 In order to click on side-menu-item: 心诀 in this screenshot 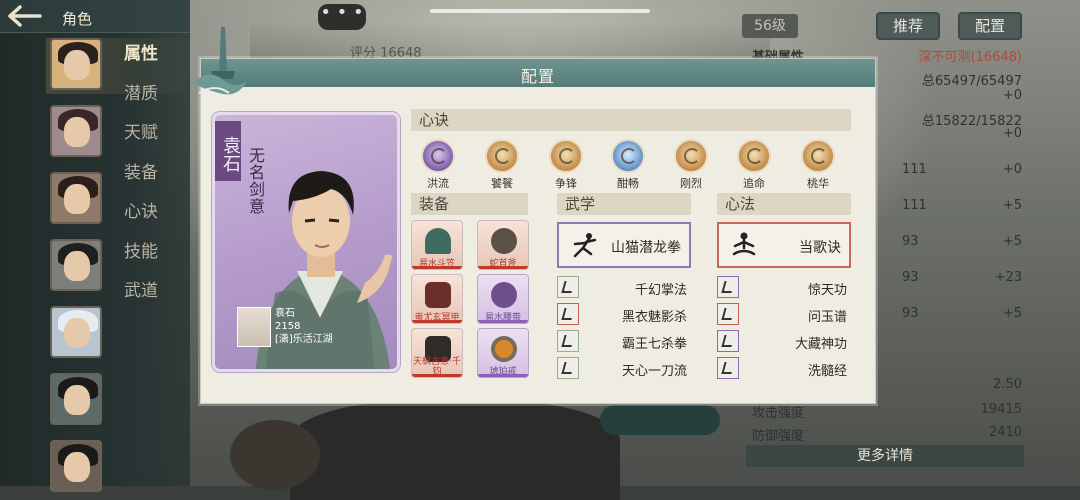, I will do `click(141, 220)`.